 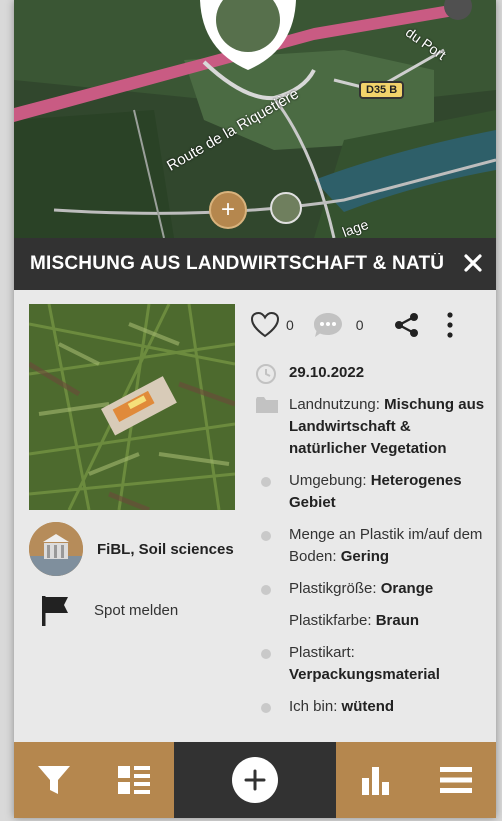 What do you see at coordinates (286, 208) in the screenshot?
I see `photo-marker` at bounding box center [286, 208].